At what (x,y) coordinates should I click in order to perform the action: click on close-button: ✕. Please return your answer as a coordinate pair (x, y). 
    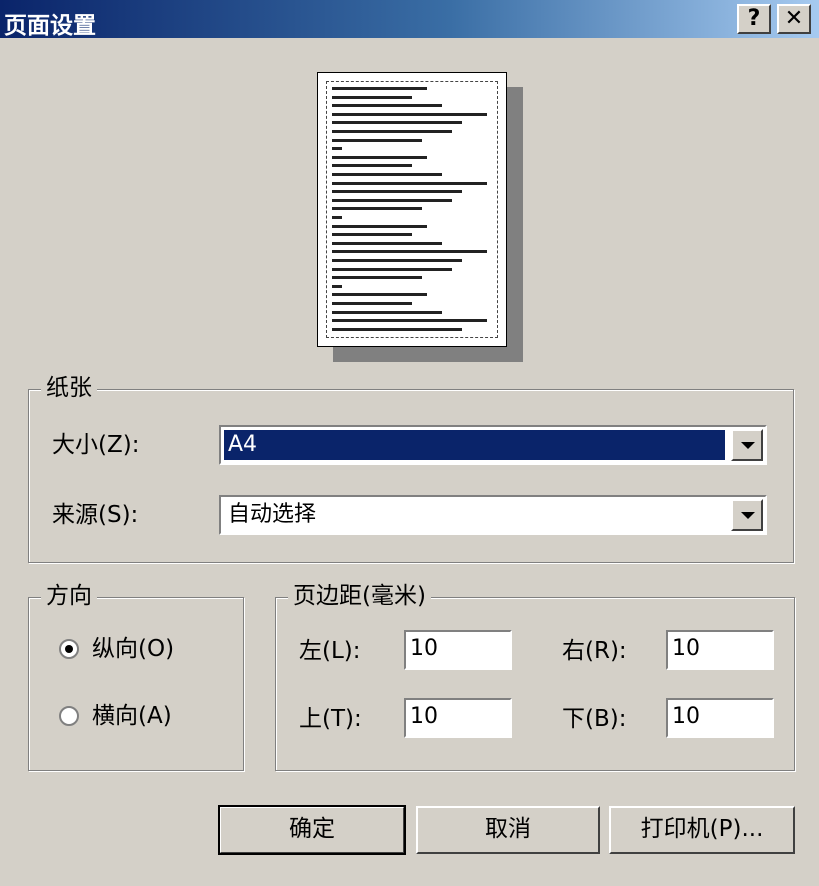
    Looking at the image, I should click on (794, 19).